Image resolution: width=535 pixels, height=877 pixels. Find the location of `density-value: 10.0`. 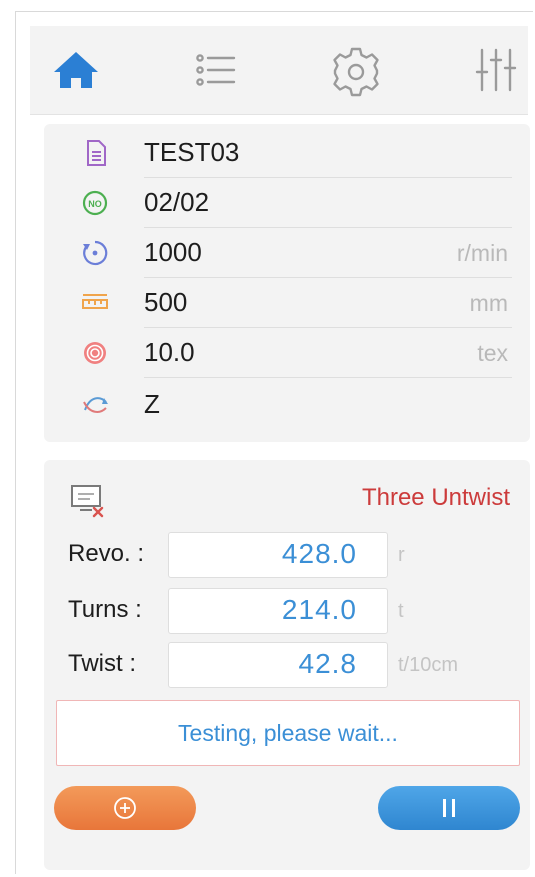

density-value: 10.0 is located at coordinates (169, 352).